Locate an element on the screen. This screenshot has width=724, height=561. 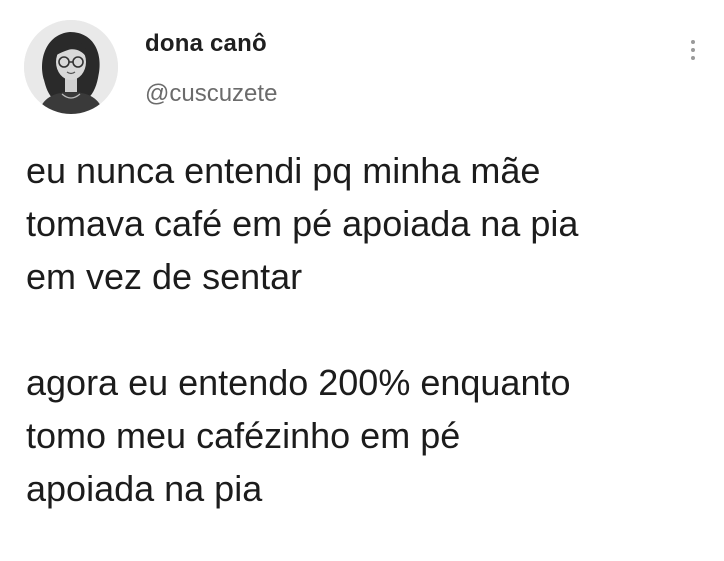
tweet-line: agora eu entendo 200% enquanto is located at coordinates (298, 382).